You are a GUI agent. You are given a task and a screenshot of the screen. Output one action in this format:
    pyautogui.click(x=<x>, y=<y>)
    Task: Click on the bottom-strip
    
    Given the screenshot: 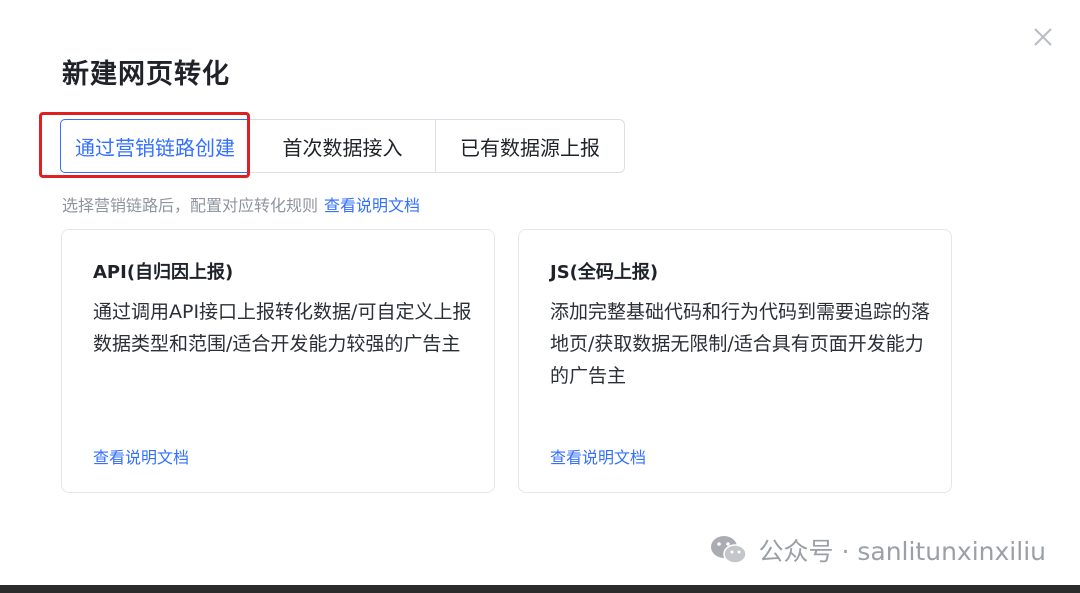 What is the action you would take?
    pyautogui.click(x=540, y=589)
    